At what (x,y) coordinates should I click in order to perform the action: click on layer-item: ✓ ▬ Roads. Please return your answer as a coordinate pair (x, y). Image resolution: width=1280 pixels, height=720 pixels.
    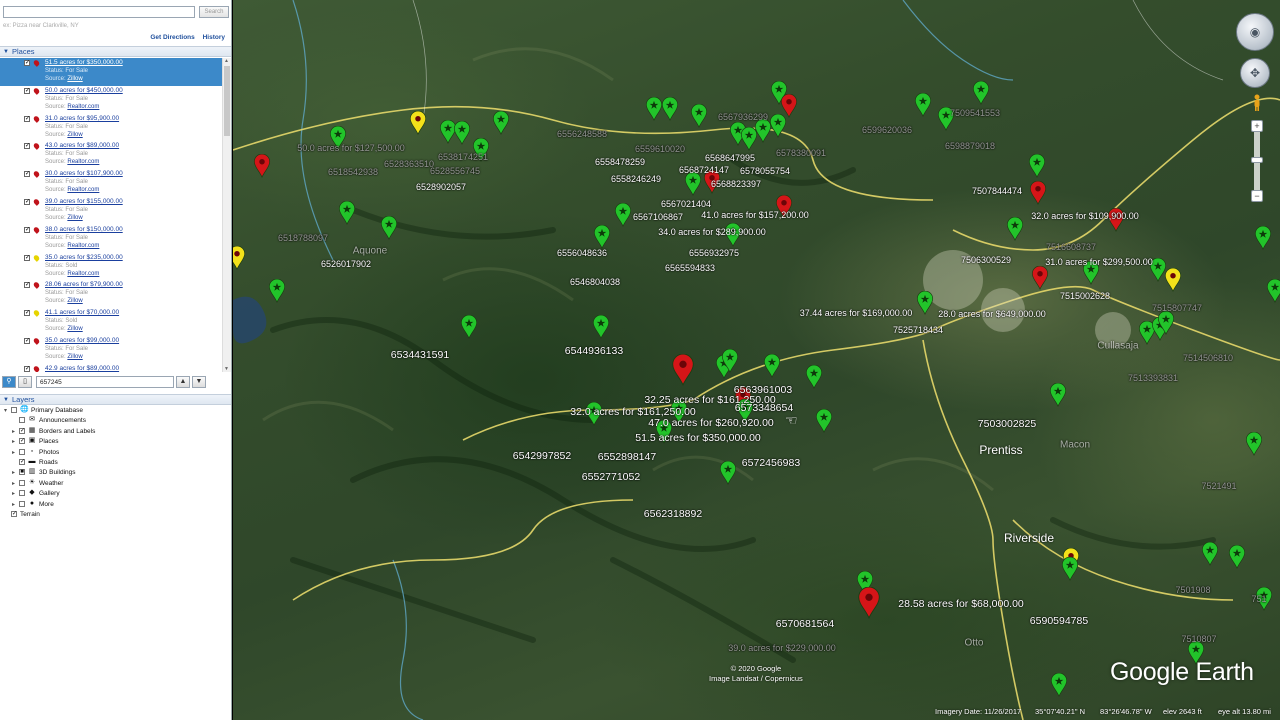
    Looking at the image, I should click on (115, 463).